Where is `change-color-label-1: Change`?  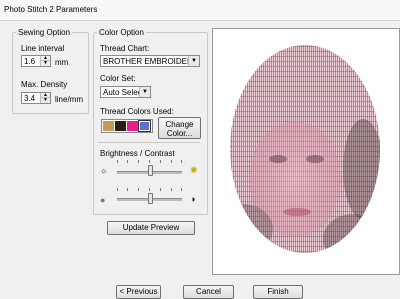 change-color-label-1: Change is located at coordinates (179, 124).